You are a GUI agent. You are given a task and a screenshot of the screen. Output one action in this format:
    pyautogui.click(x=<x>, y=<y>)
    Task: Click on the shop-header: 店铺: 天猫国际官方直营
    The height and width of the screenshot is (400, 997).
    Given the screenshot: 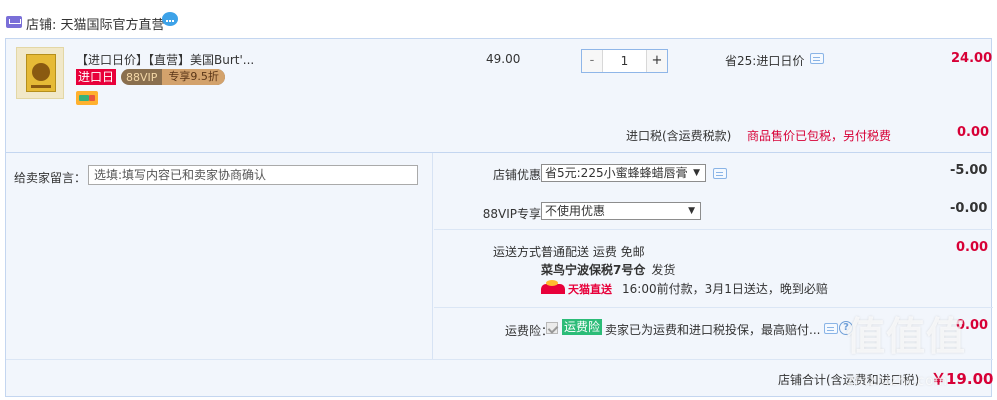 What is the action you would take?
    pyautogui.click(x=498, y=19)
    